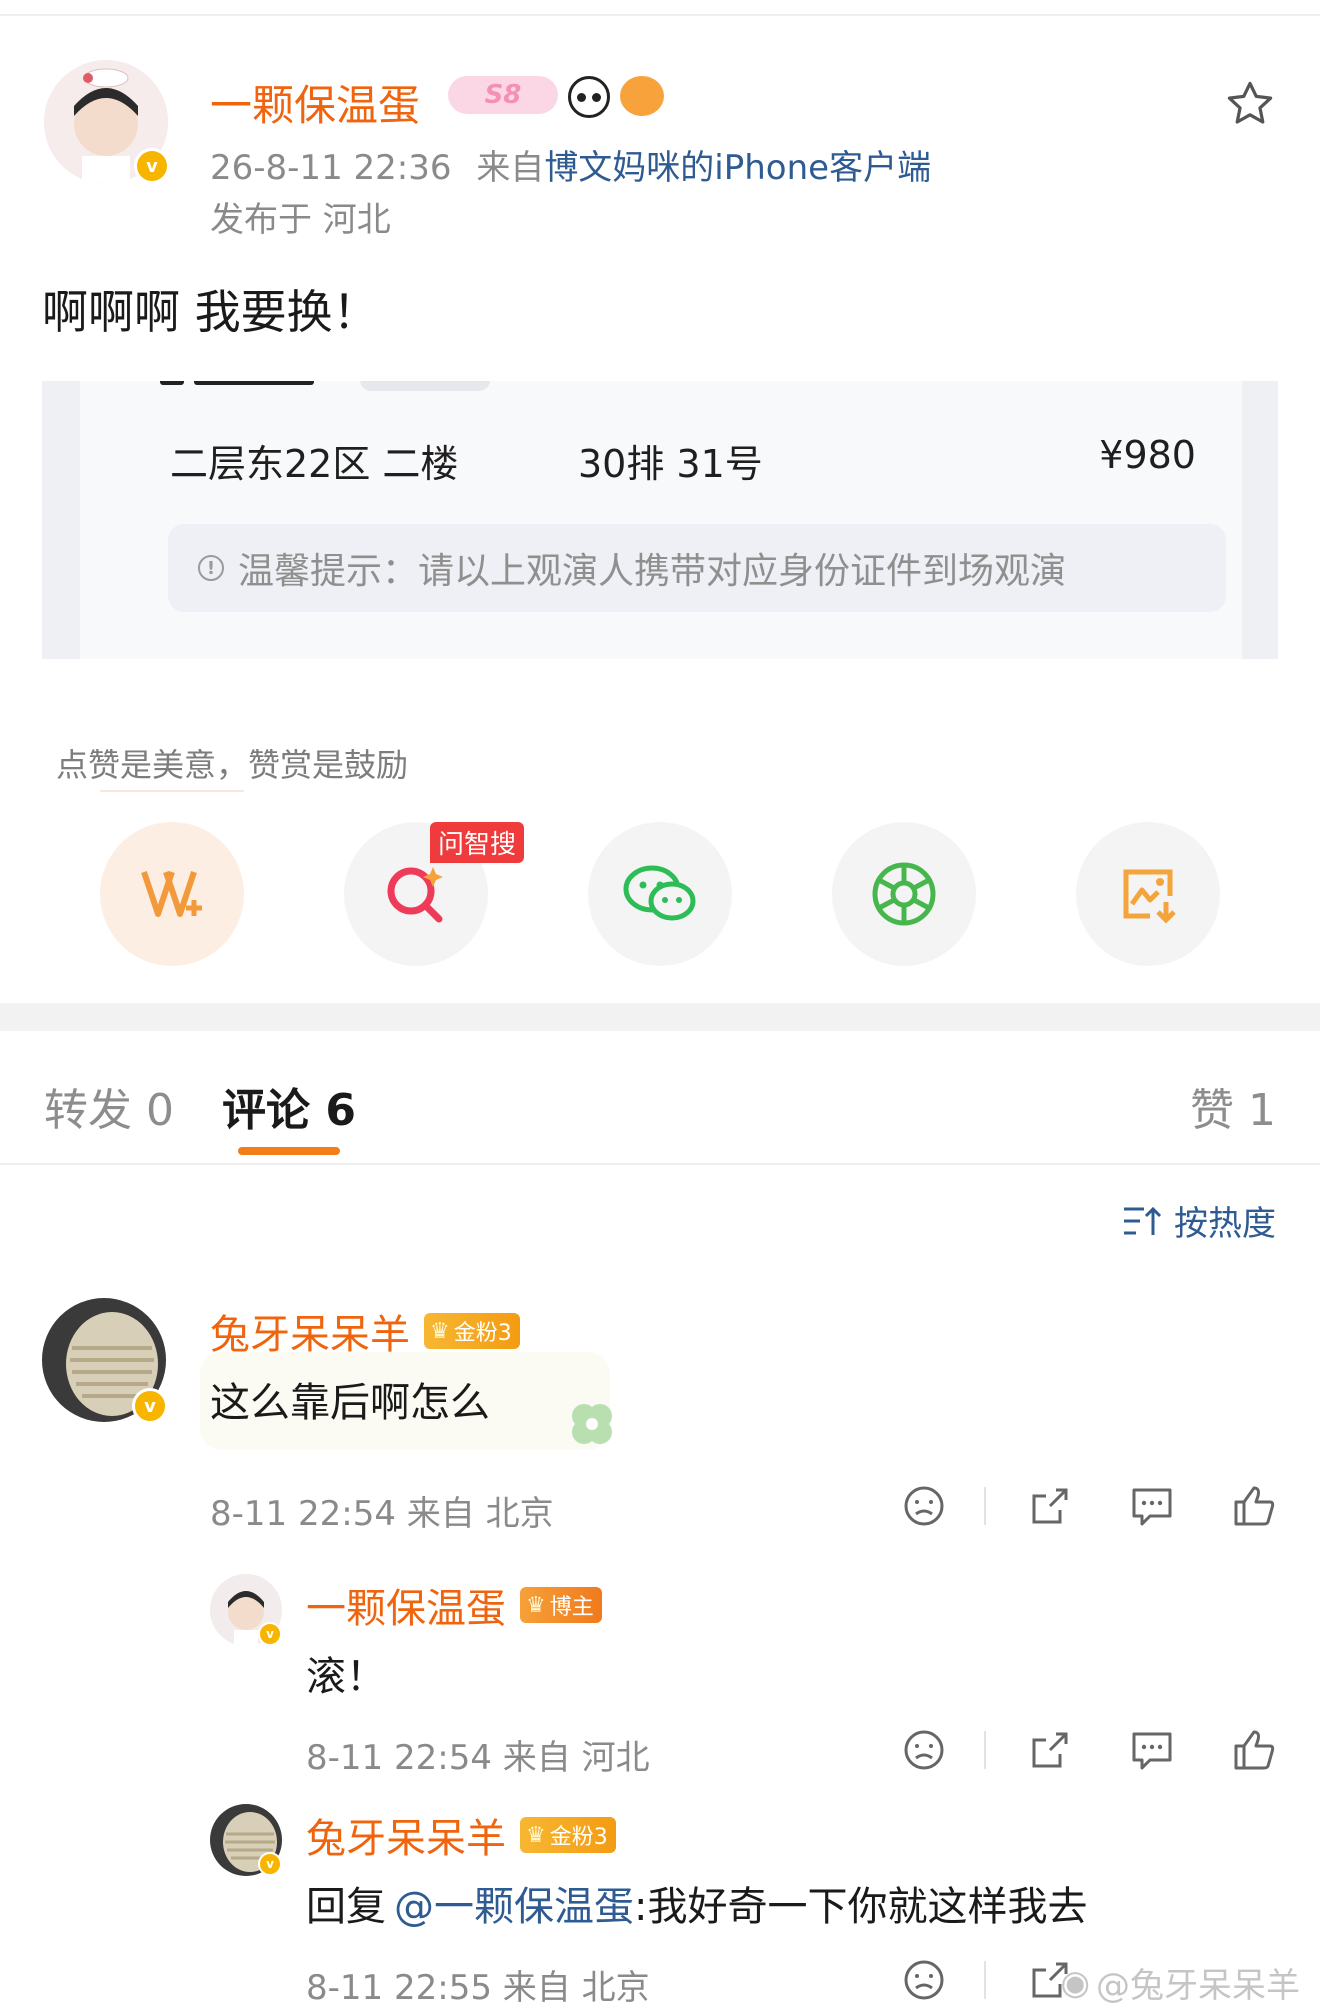  I want to click on vplus-button, so click(172, 894).